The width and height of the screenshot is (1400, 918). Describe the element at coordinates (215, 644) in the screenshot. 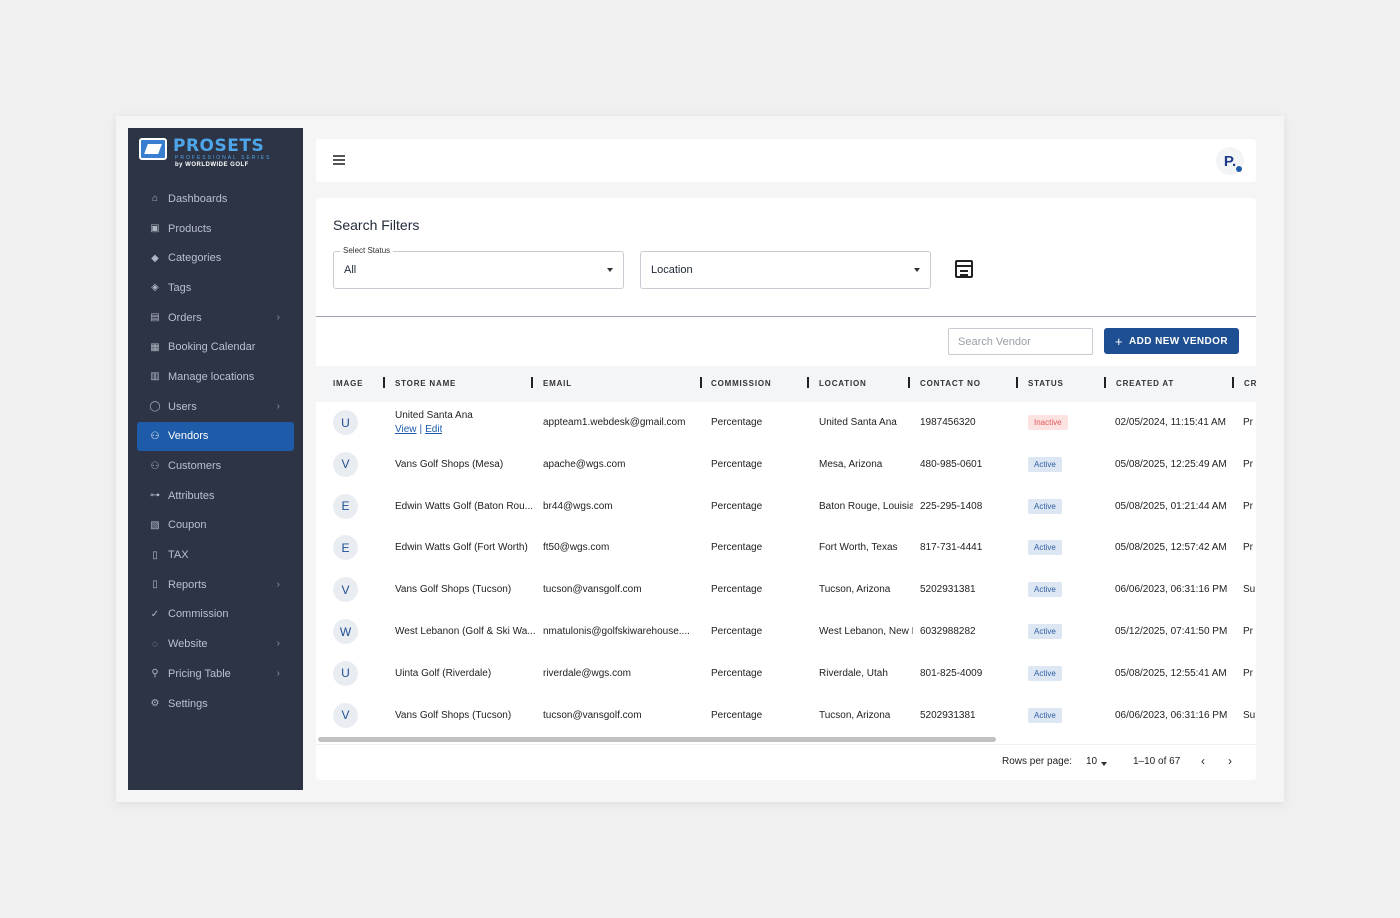

I see `sidebar-item-website: ◌ Website ›` at that location.